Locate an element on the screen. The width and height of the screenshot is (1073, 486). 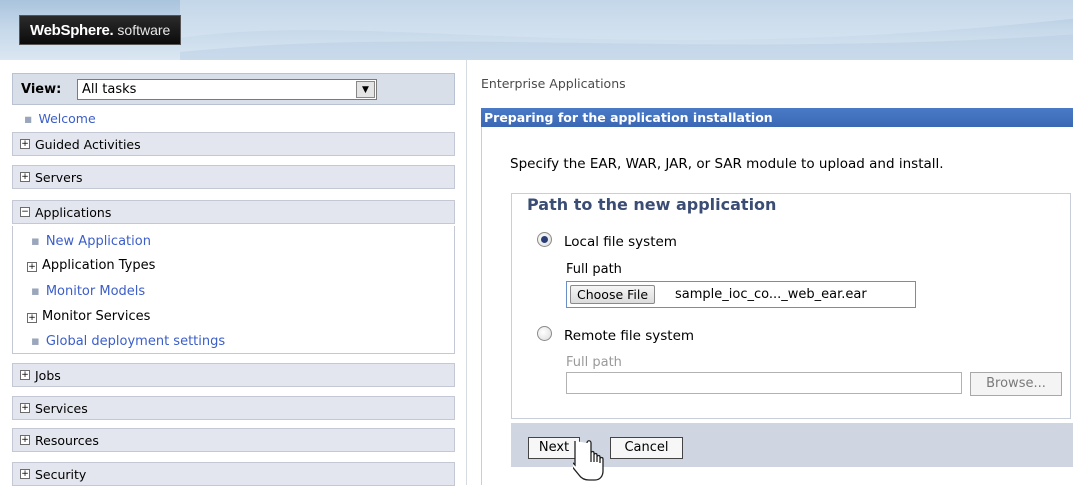
nav-category-jobs: + Jobs is located at coordinates (233, 375).